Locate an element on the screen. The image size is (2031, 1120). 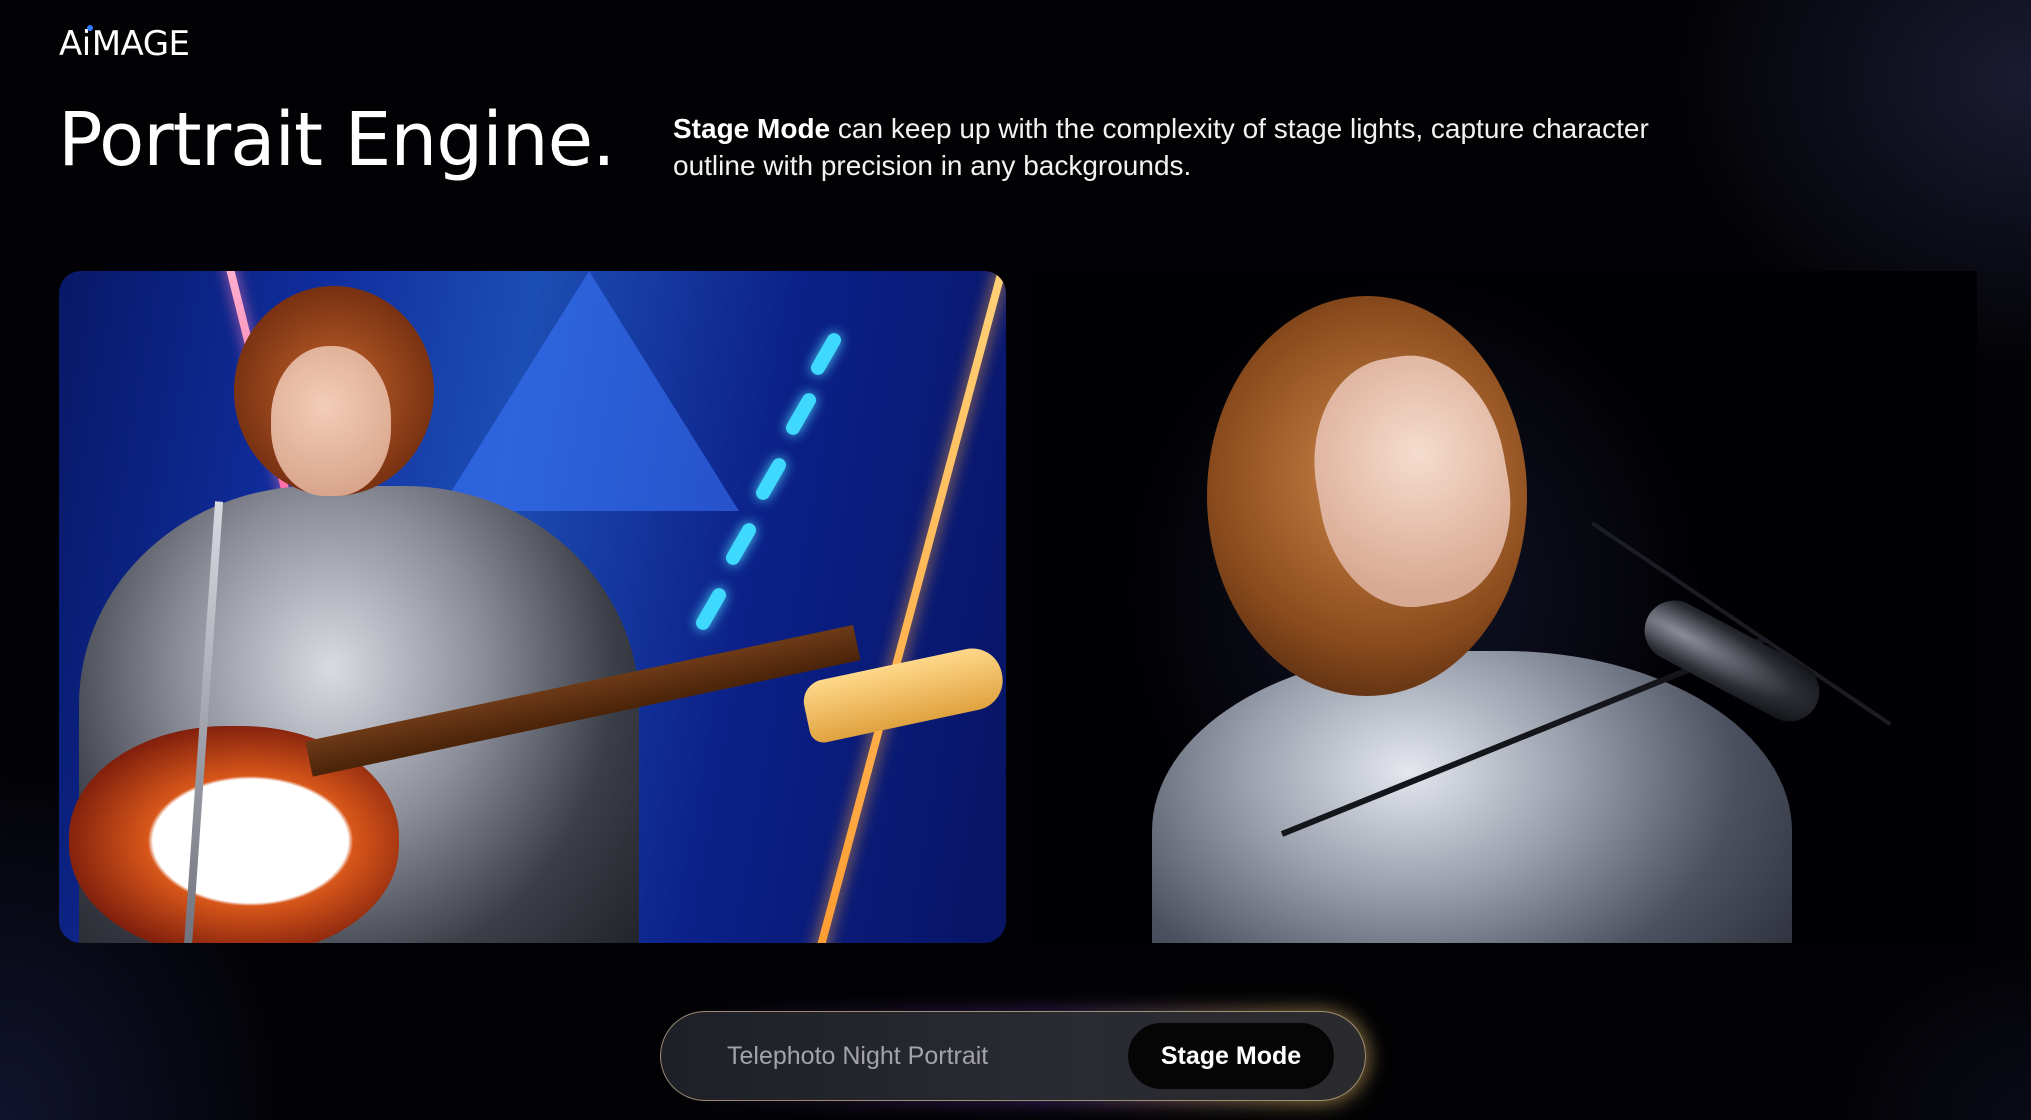
description-highlight: Stage Mode is located at coordinates (752, 128).